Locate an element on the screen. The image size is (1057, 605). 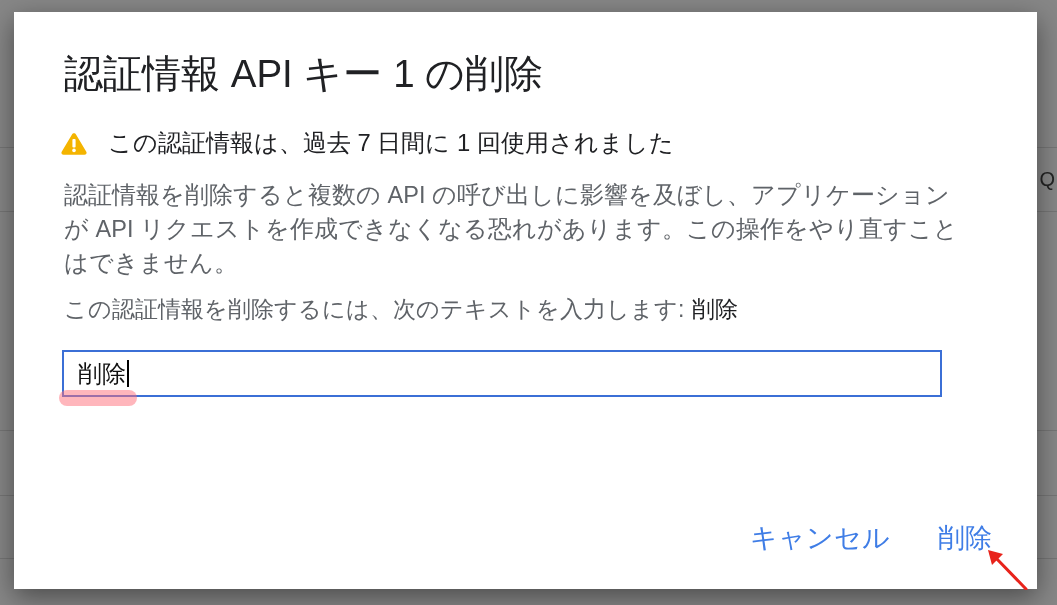
warning-text: この認証情報は、過去 7 日間に 1 回使用されました is located at coordinates (391, 143).